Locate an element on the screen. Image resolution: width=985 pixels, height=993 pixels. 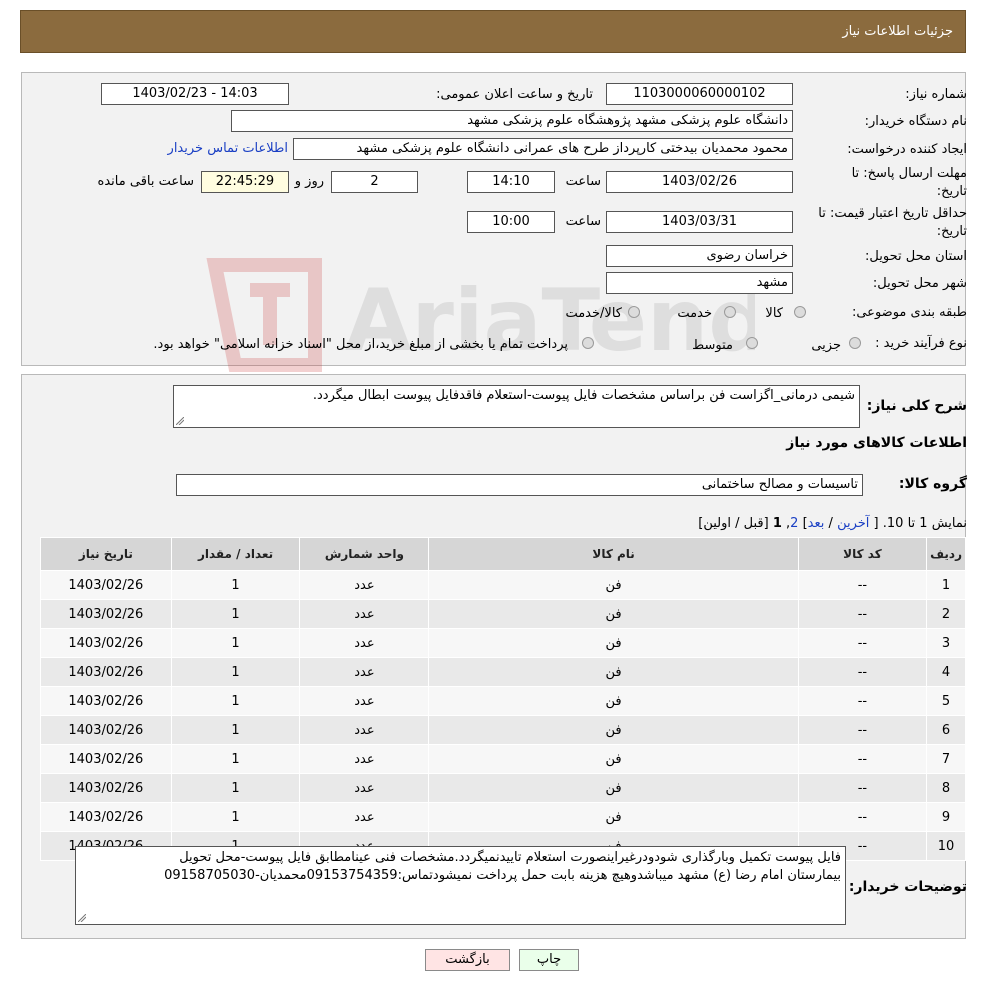
row-index-cell: 9 is located at coordinates (946, 817).